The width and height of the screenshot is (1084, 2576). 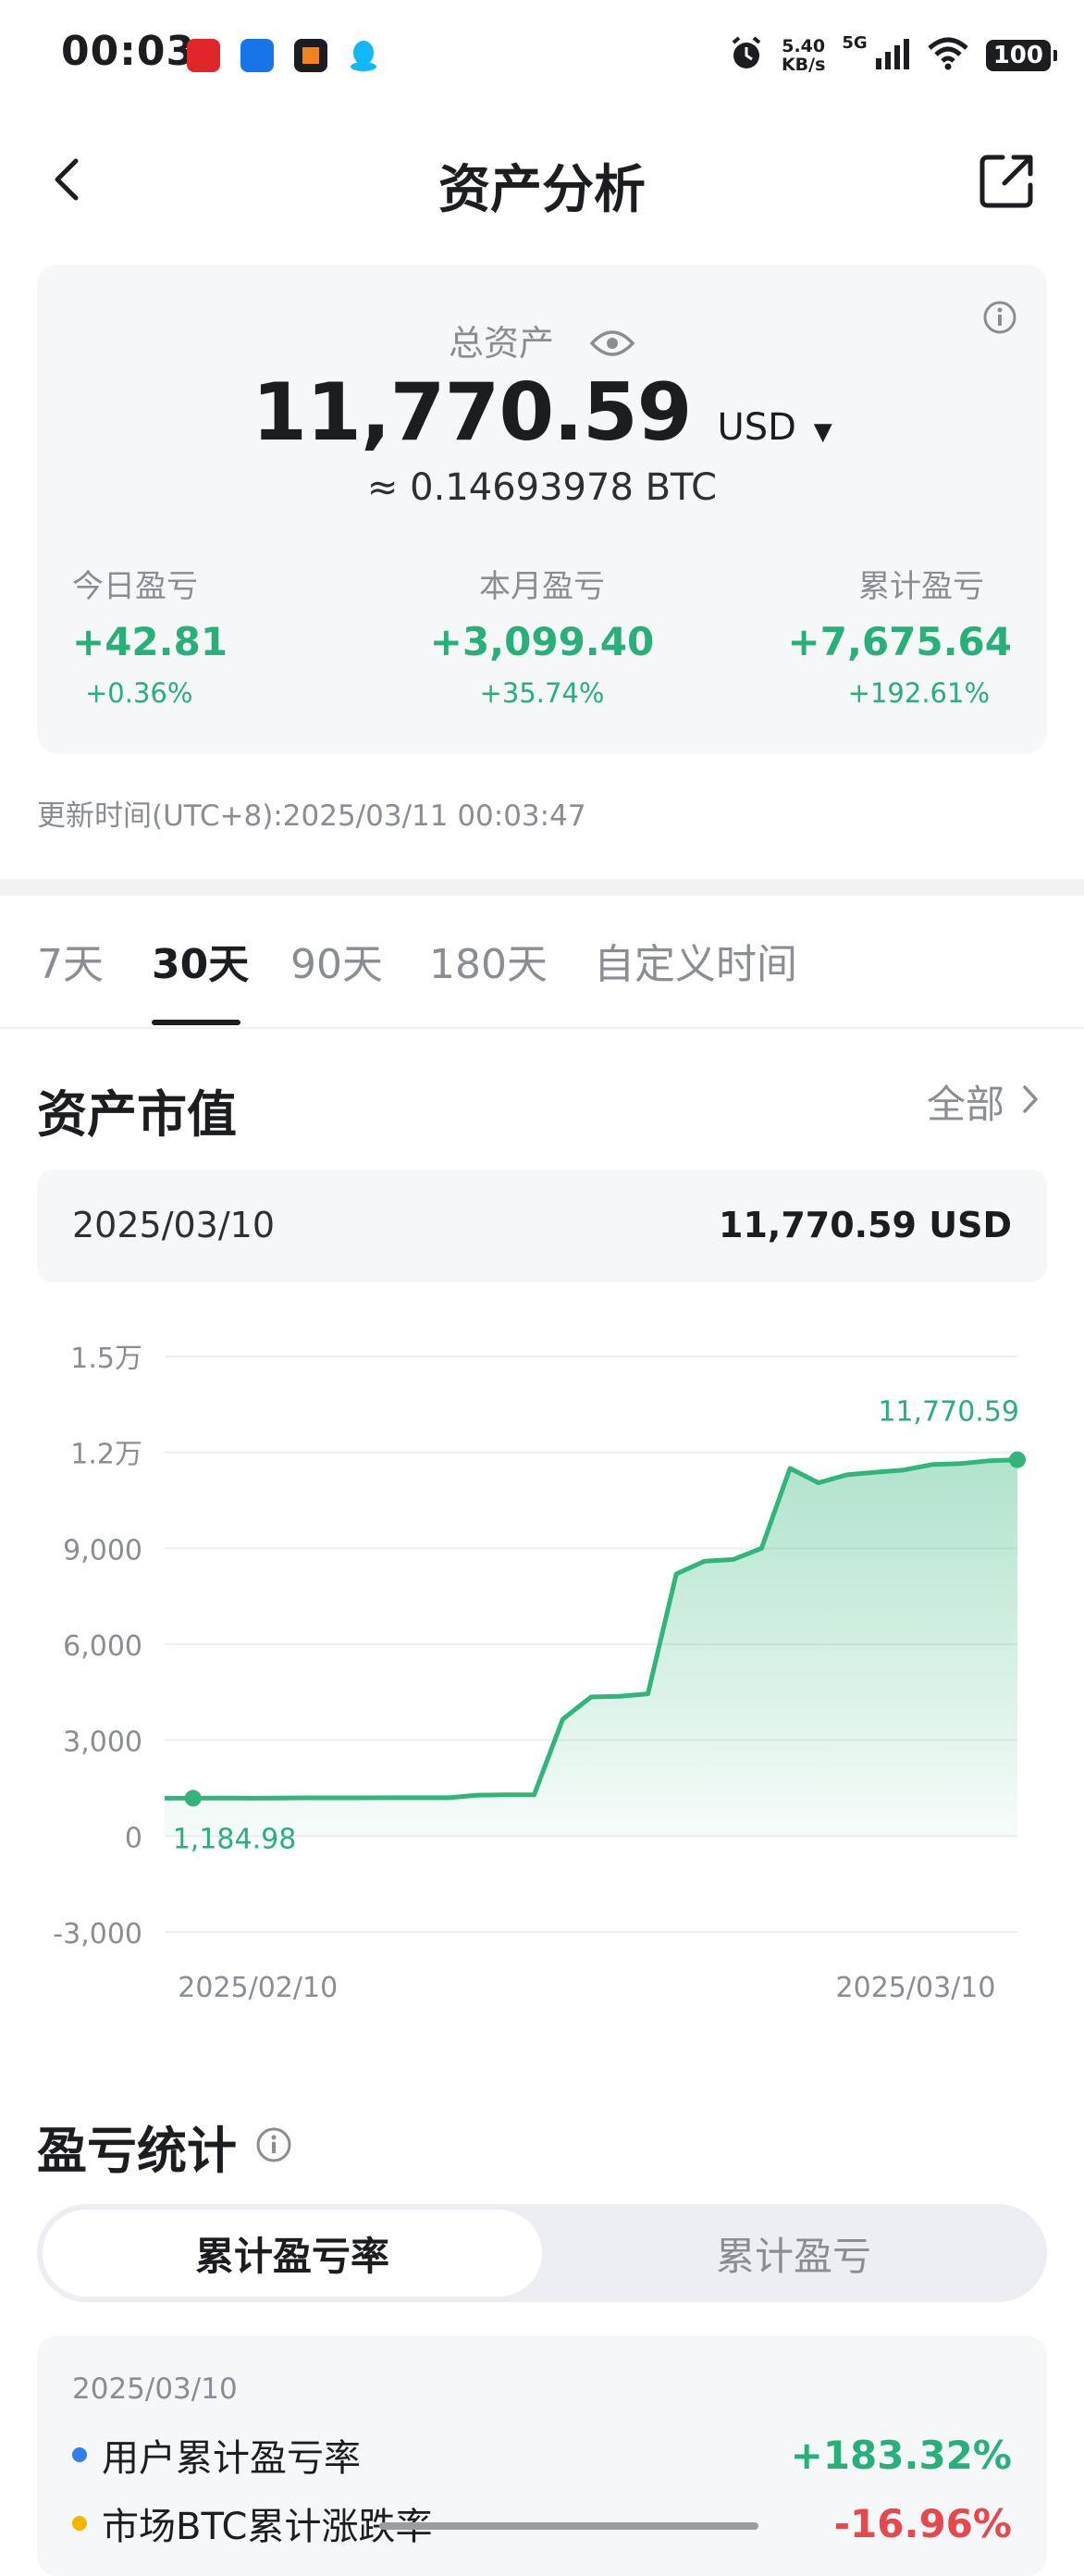 What do you see at coordinates (102, 1550) in the screenshot?
I see `y-tick-label: 9,000` at bounding box center [102, 1550].